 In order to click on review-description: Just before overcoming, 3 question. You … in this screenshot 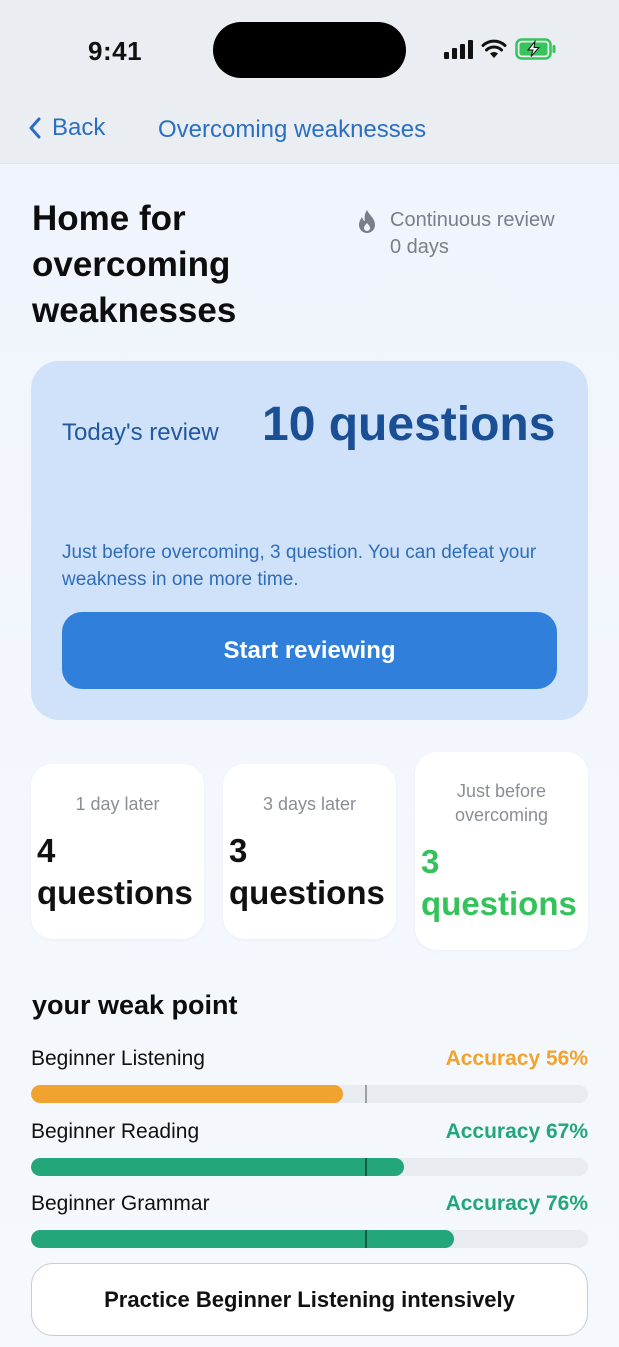, I will do `click(299, 566)`.